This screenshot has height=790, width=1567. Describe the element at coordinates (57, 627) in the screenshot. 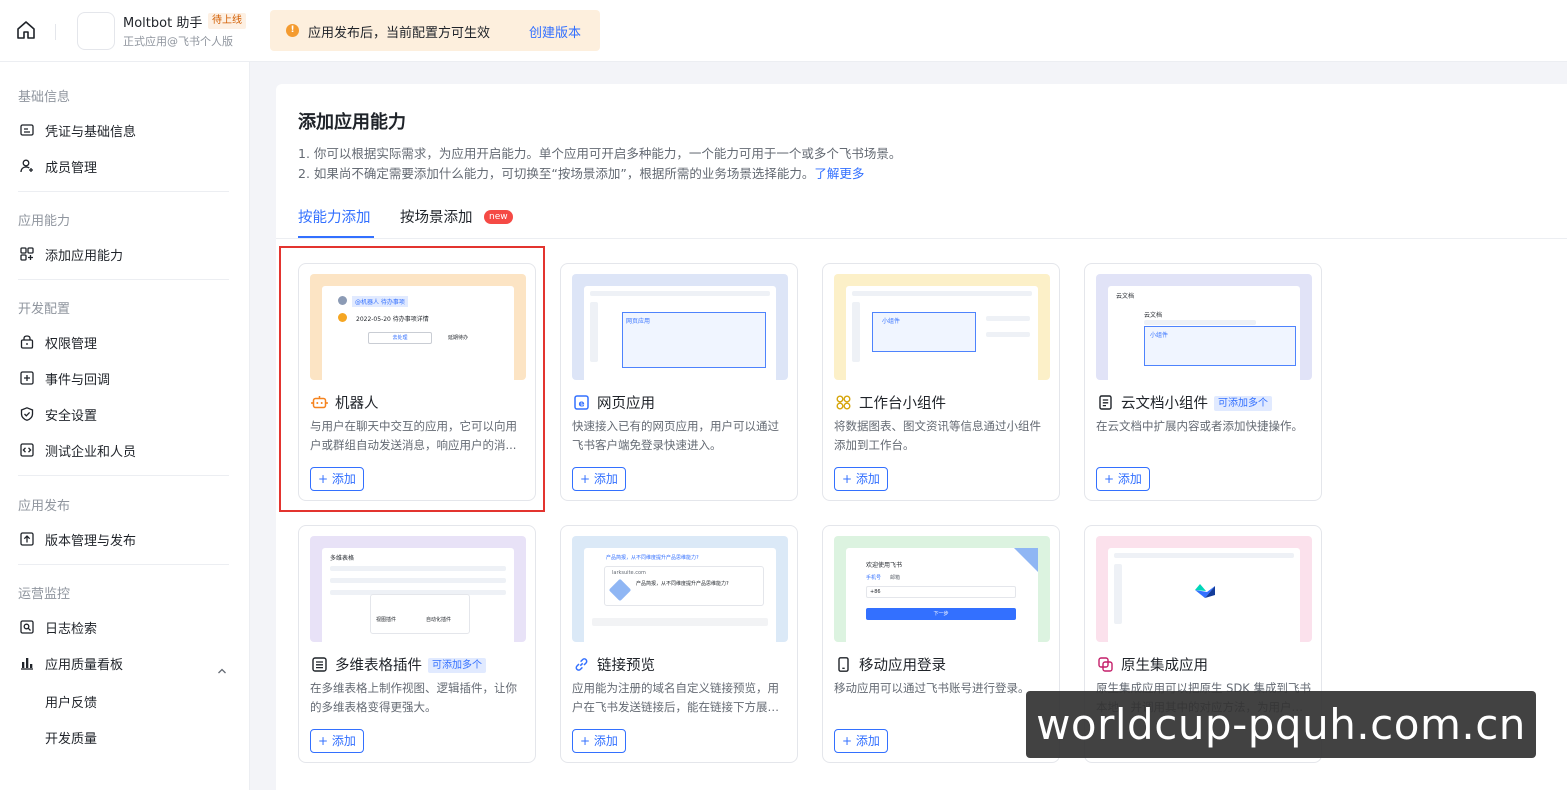

I see `sidebar-item-logs: 日志检索` at that location.